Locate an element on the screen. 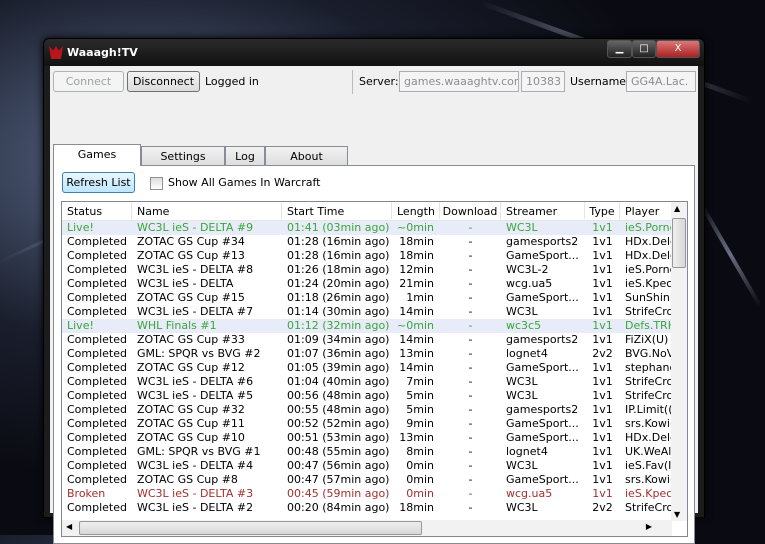 The image size is (765, 544). horizontal-scrollbar: ◀ ▶ is located at coordinates (367, 528).